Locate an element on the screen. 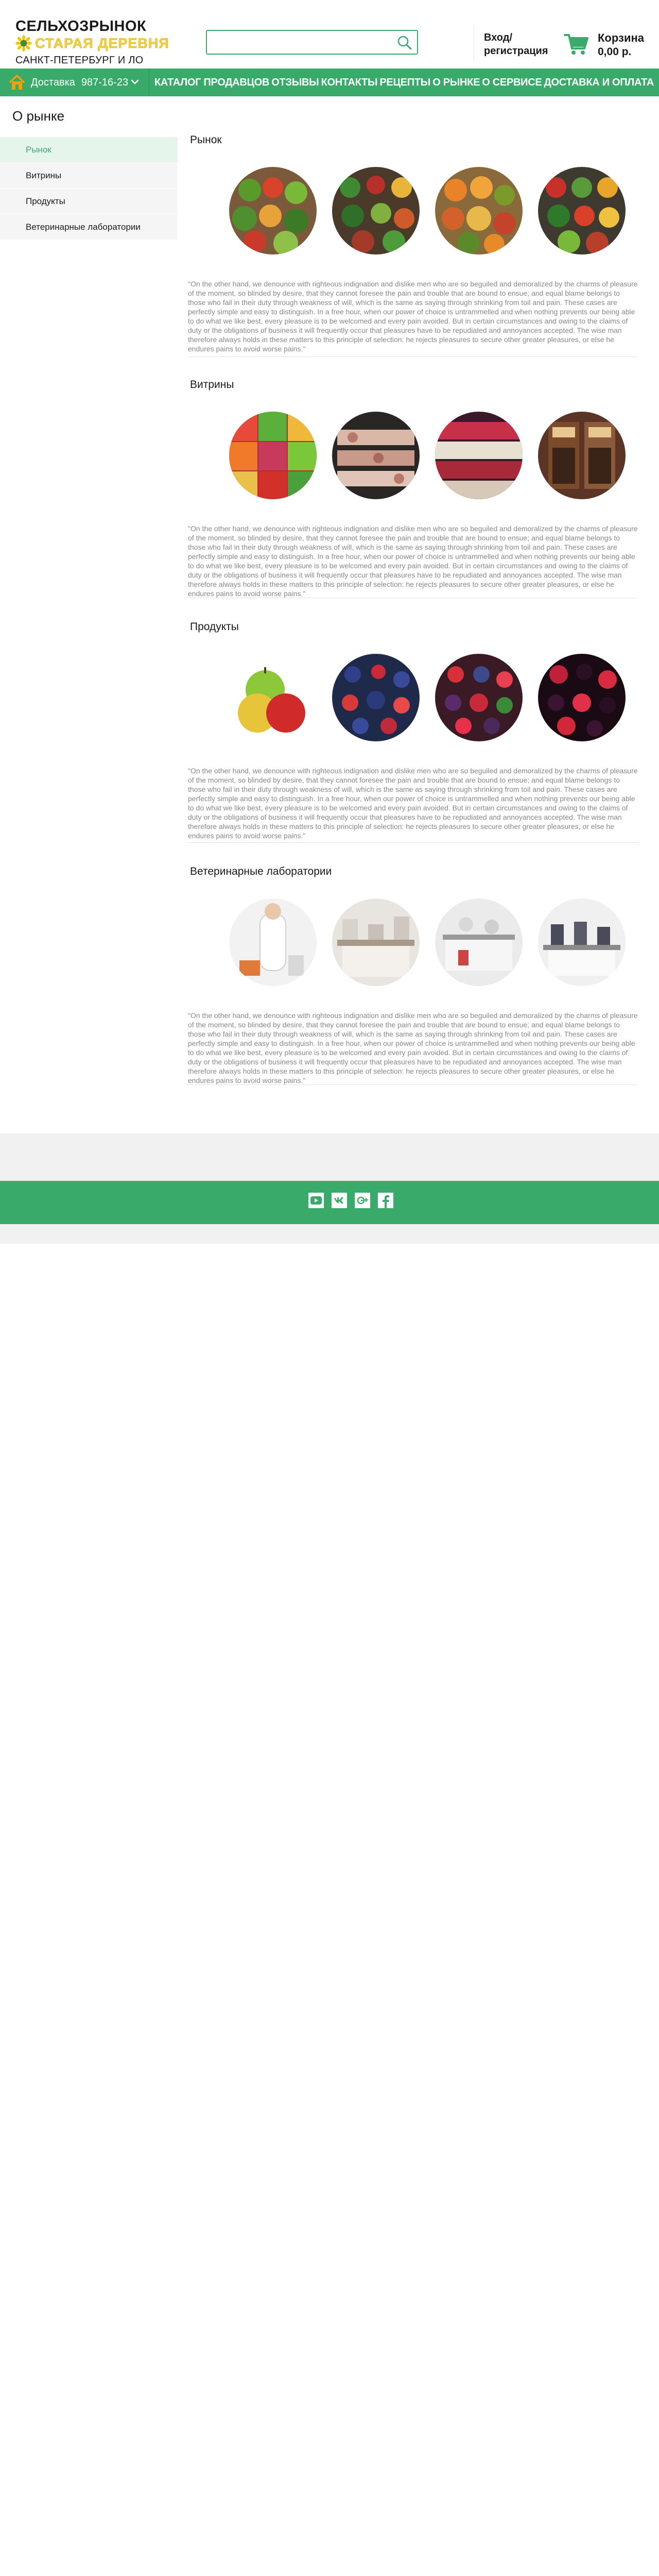 The height and width of the screenshot is (2576, 659). logo-title: СЕЛЬХОЗРЫНОК is located at coordinates (81, 26).